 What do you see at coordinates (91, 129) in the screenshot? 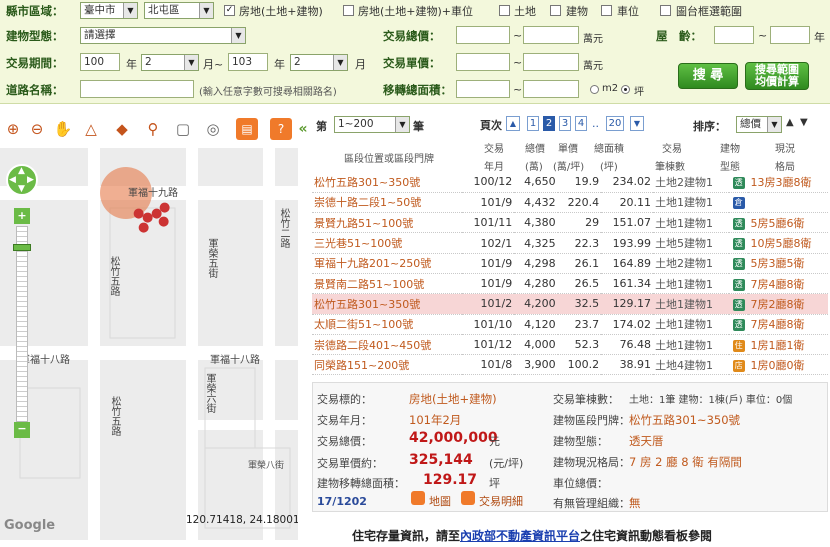
I see `measure-icon: △` at bounding box center [91, 129].